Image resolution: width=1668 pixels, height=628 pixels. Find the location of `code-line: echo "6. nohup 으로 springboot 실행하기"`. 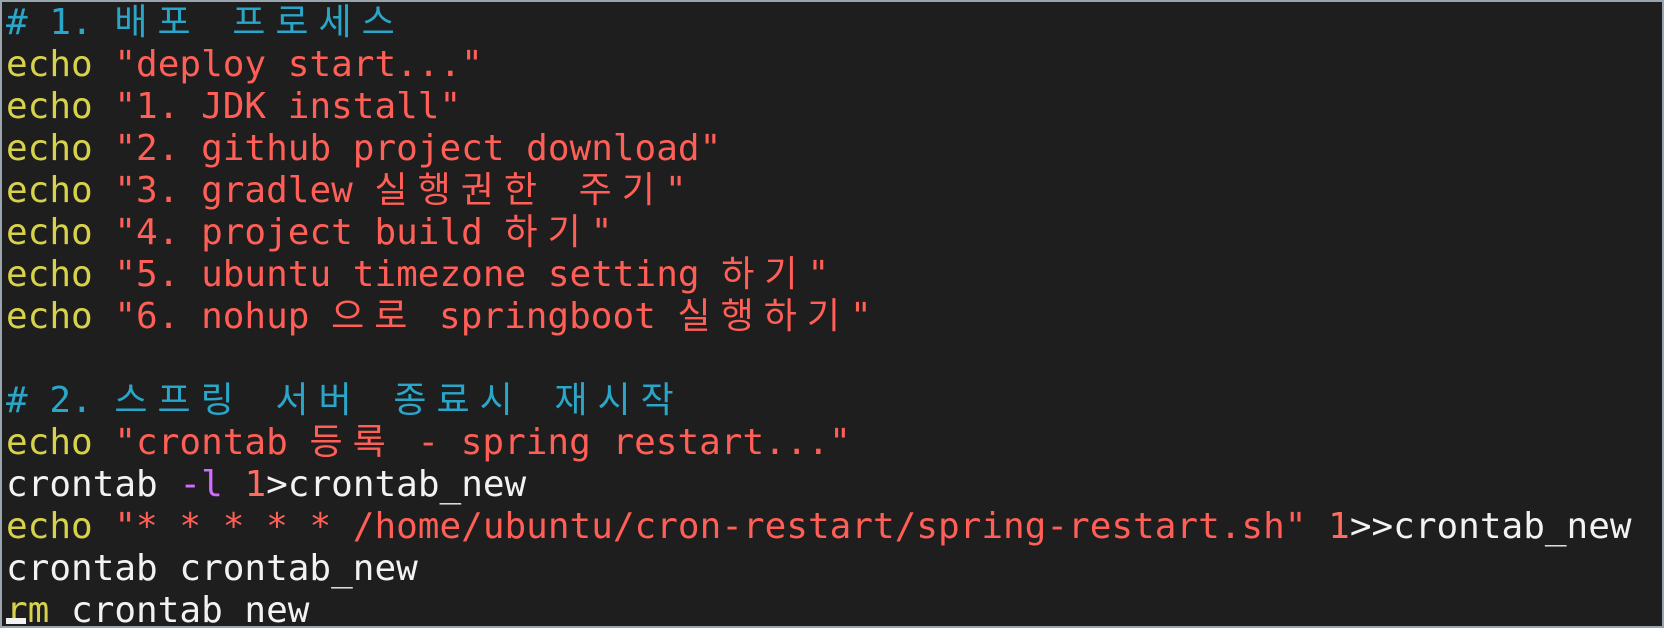

code-line: echo "6. nohup 으로 springboot 실행하기" is located at coordinates (834, 317).